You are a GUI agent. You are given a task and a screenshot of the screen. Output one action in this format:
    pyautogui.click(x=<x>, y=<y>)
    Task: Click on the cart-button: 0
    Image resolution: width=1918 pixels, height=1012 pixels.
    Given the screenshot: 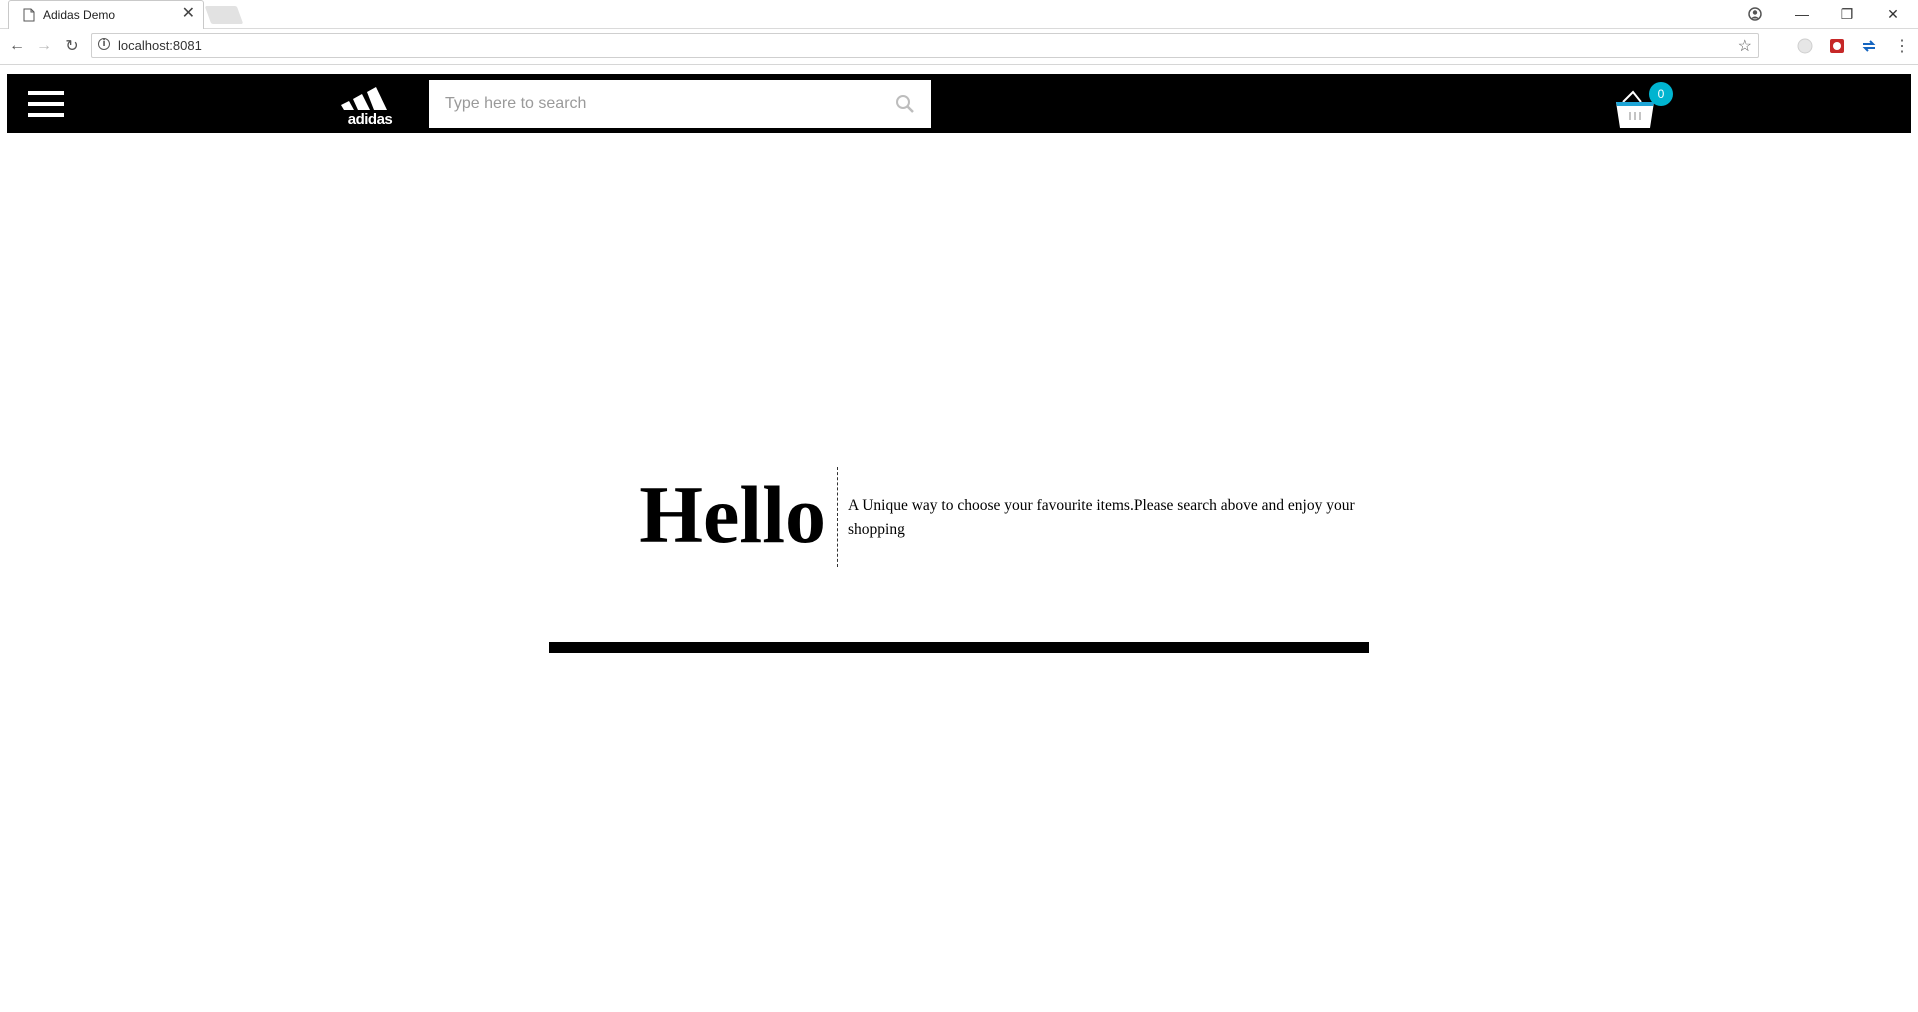 What is the action you would take?
    pyautogui.click(x=1643, y=105)
    